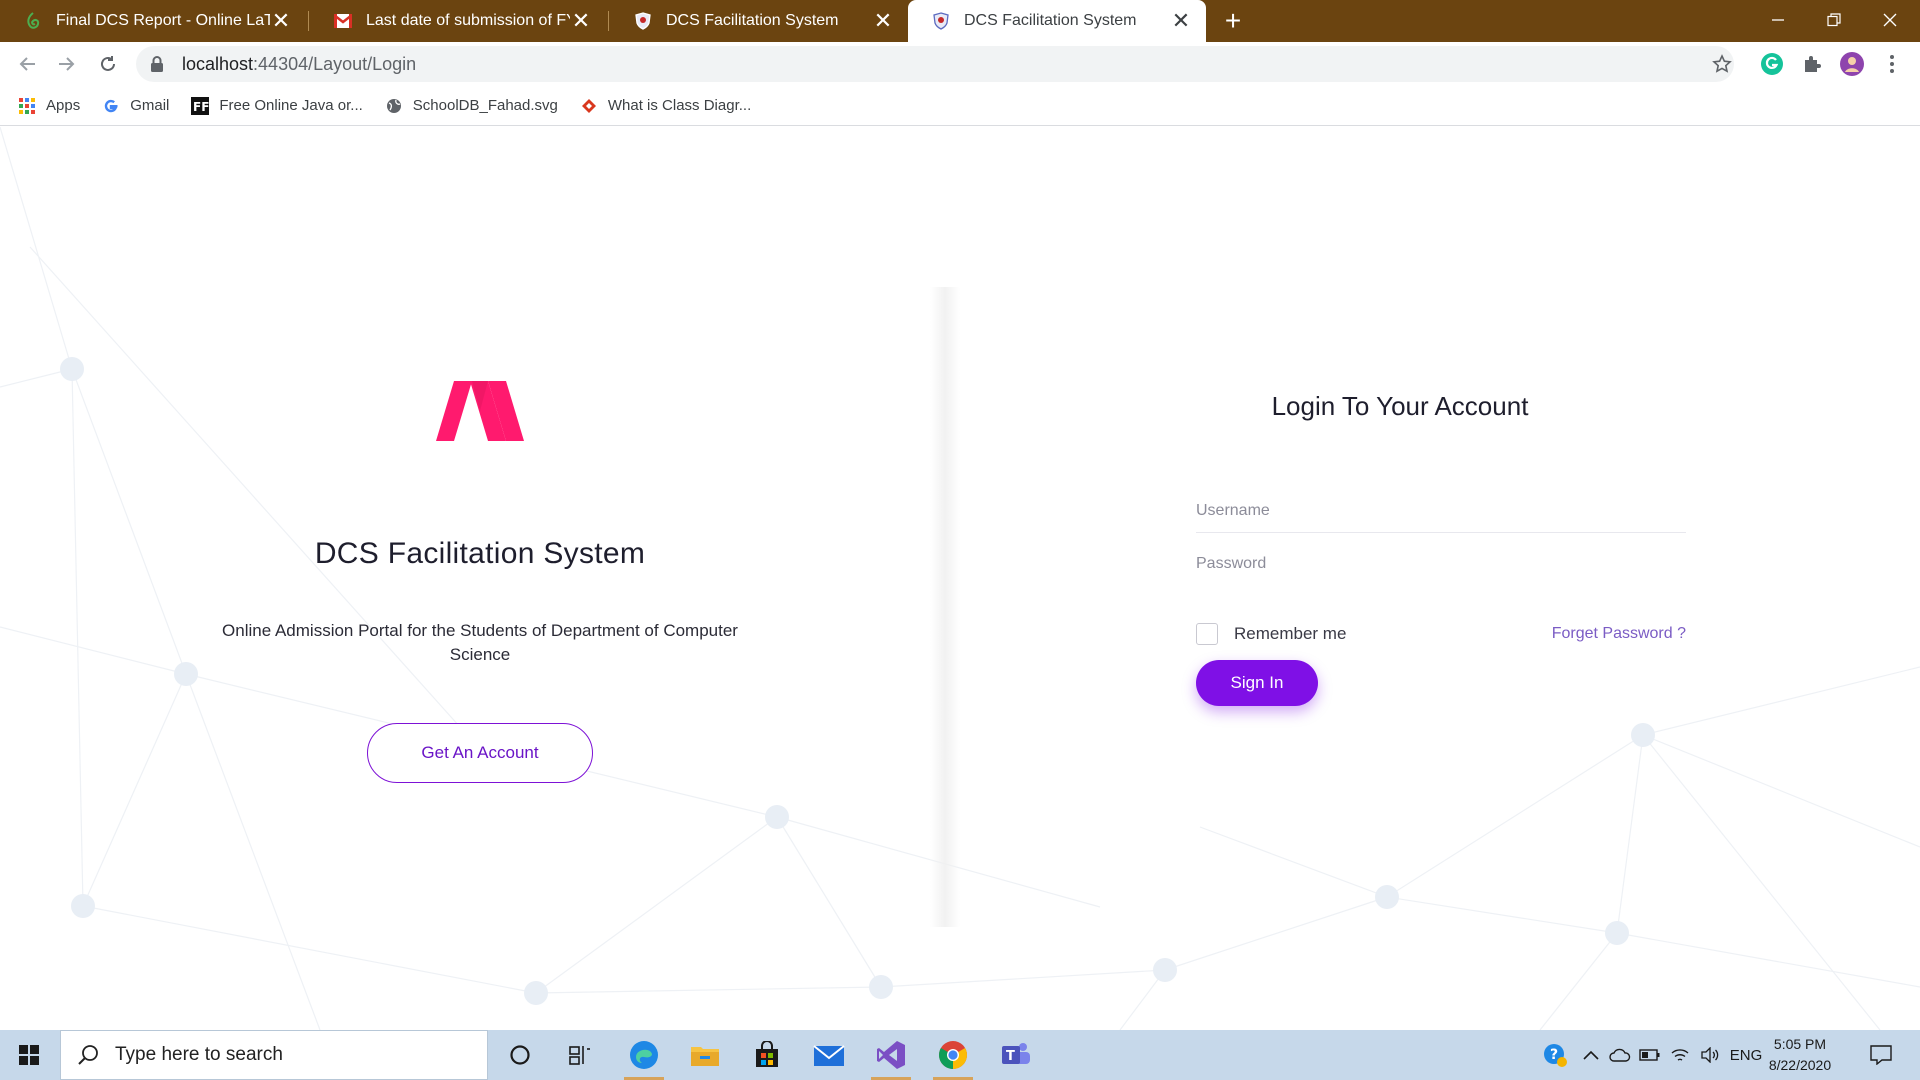  I want to click on tab-latex-report: Final DCS Report - Online LaTeX E ✕, so click(153, 21).